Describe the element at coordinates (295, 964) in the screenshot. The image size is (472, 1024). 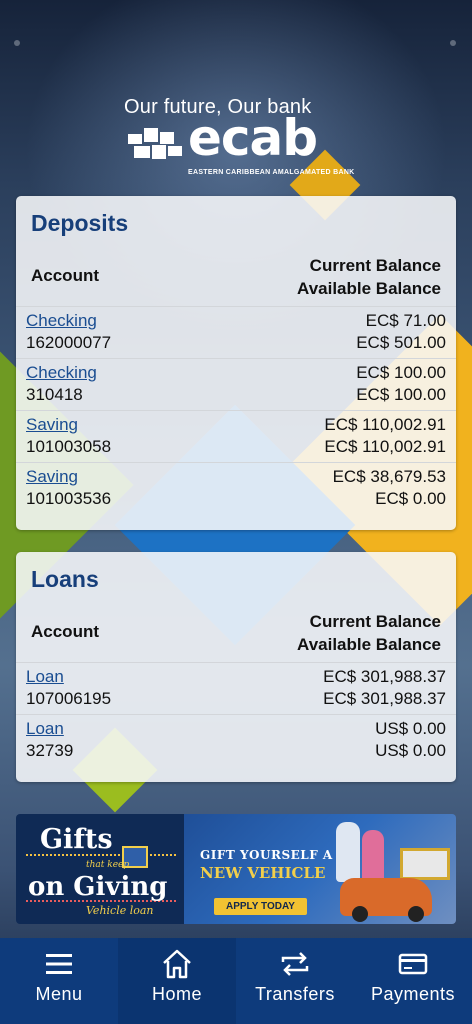
I see `transfers-icon` at that location.